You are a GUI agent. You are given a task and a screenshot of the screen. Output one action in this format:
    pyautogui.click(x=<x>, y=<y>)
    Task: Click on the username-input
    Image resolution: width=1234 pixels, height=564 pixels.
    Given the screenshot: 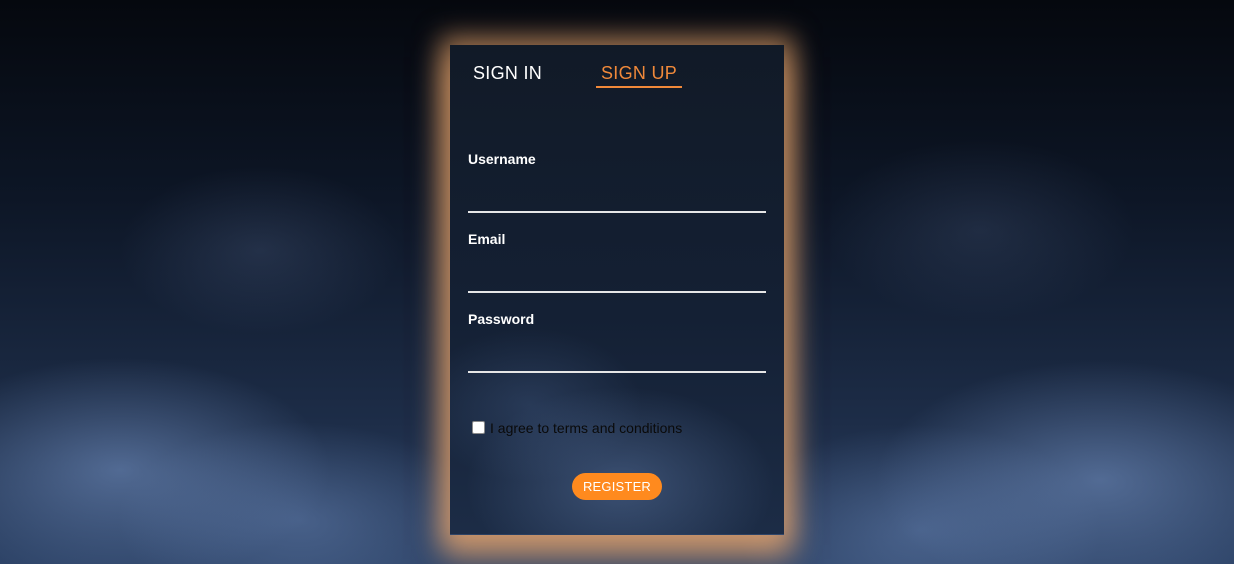 What is the action you would take?
    pyautogui.click(x=617, y=199)
    